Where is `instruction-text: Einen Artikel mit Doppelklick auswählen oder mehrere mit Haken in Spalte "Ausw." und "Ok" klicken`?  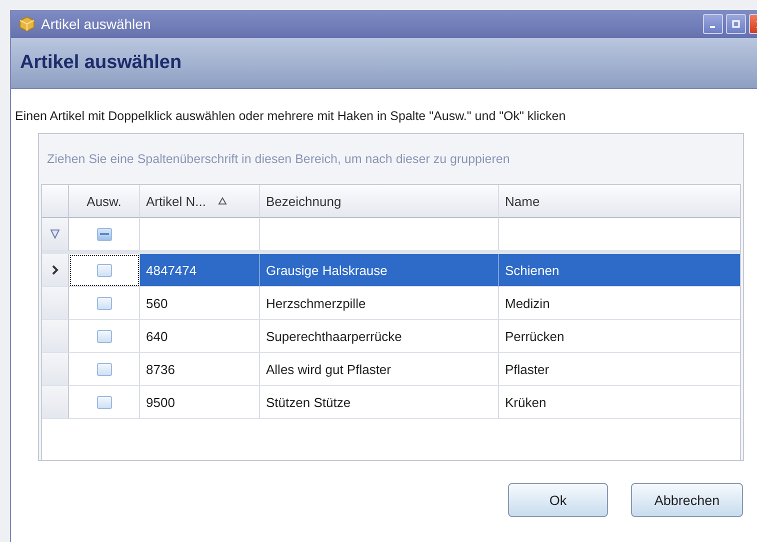 instruction-text: Einen Artikel mit Doppelklick auswählen oder mehrere mit Haken in Spalte "Ausw." und "Ok" klicken is located at coordinates (291, 116).